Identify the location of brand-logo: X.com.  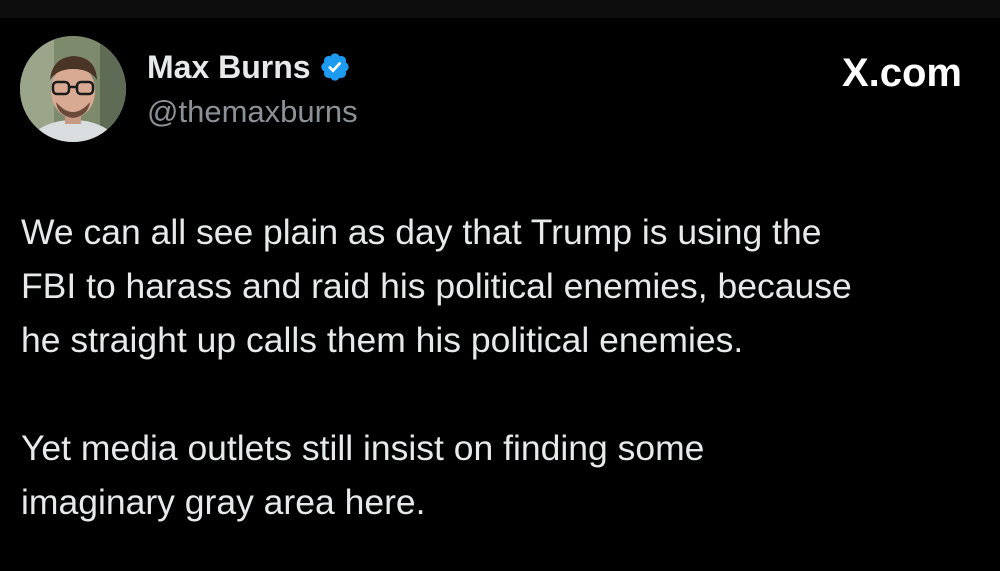
(901, 73).